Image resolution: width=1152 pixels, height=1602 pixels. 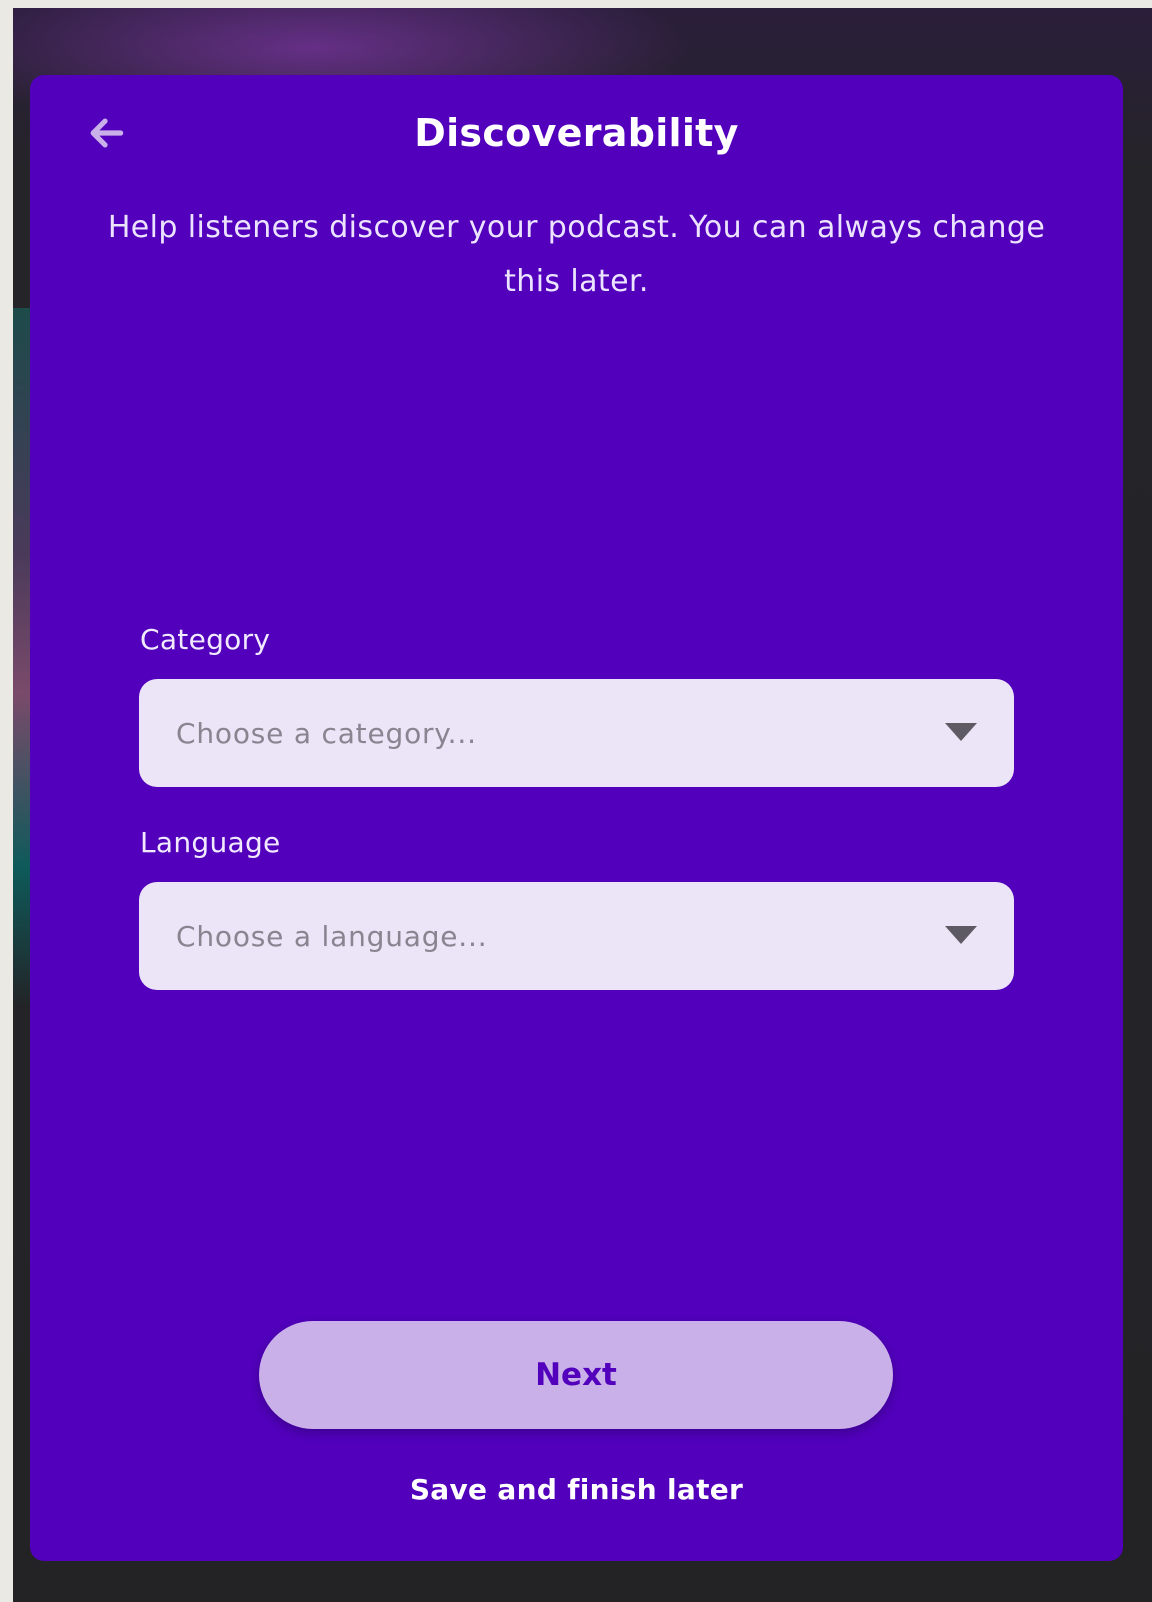 What do you see at coordinates (22, 658) in the screenshot?
I see `edge-glow` at bounding box center [22, 658].